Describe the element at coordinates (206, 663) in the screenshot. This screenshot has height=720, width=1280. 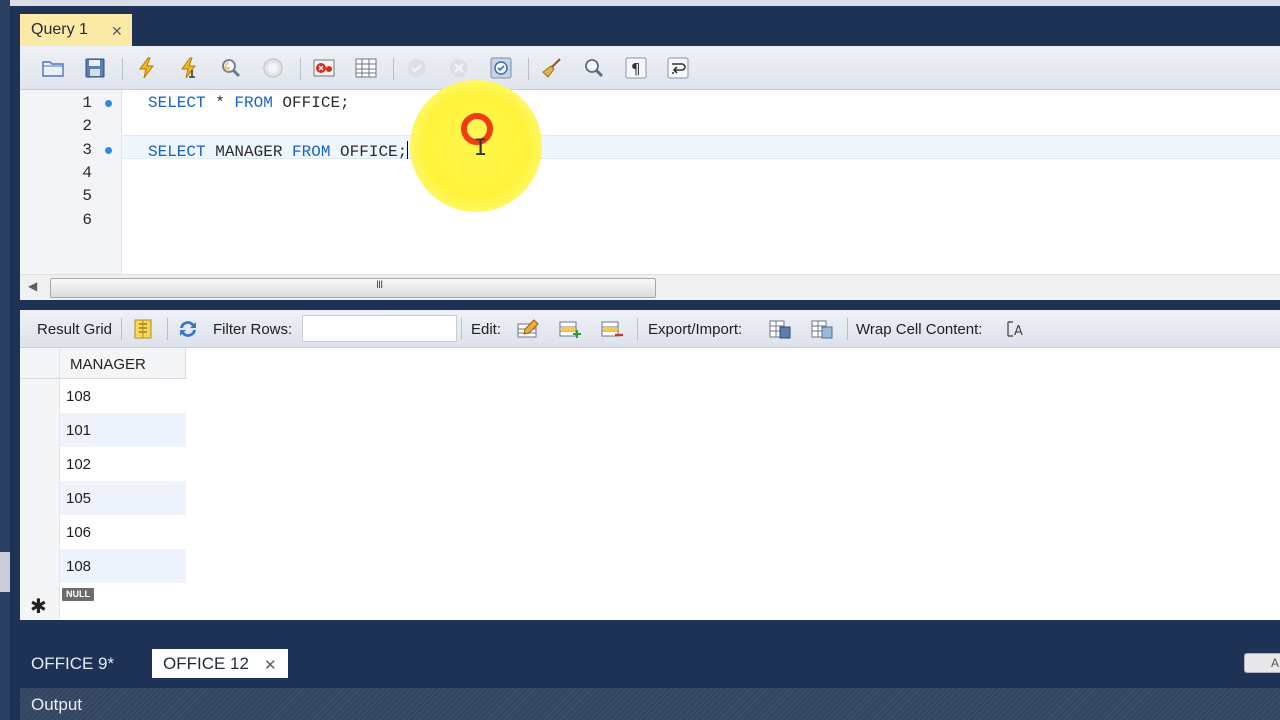
I see `tab-office-12-label: OFFICE 12` at that location.